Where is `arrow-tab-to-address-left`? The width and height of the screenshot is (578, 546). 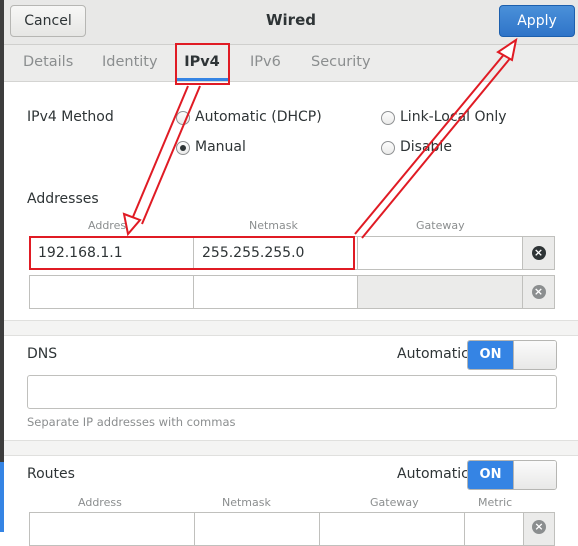 arrow-tab-to-address-left is located at coordinates (159, 155).